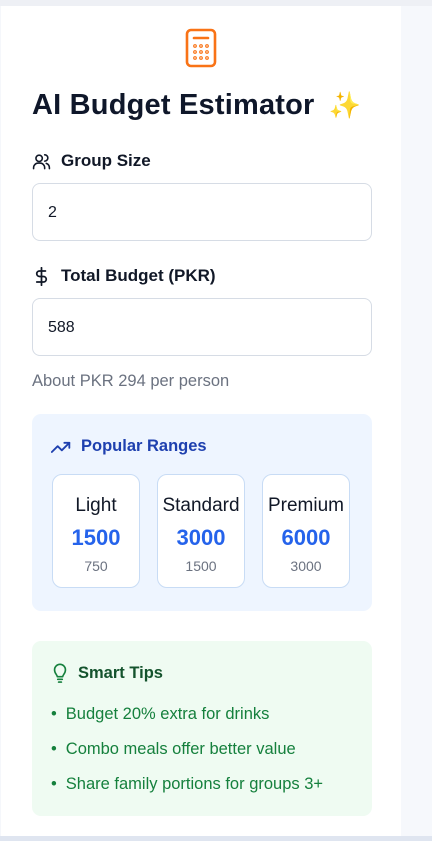 This screenshot has height=841, width=432. Describe the element at coordinates (201, 537) in the screenshot. I see `range-amount: 3000` at that location.